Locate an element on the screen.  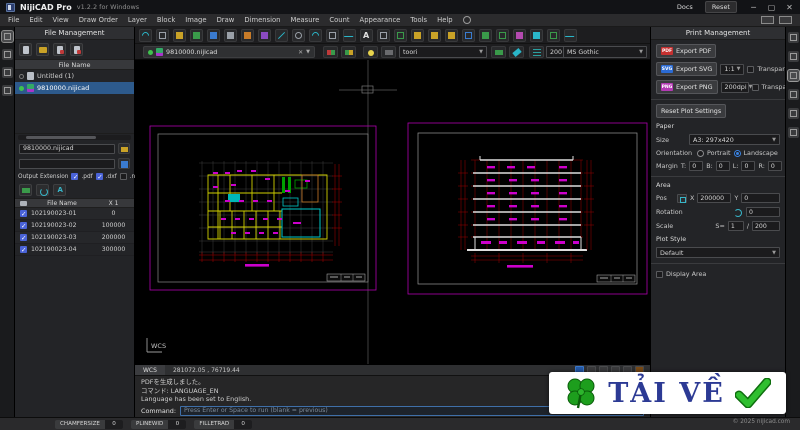
hatch-tool-icon is located at coordinates (383, 35).